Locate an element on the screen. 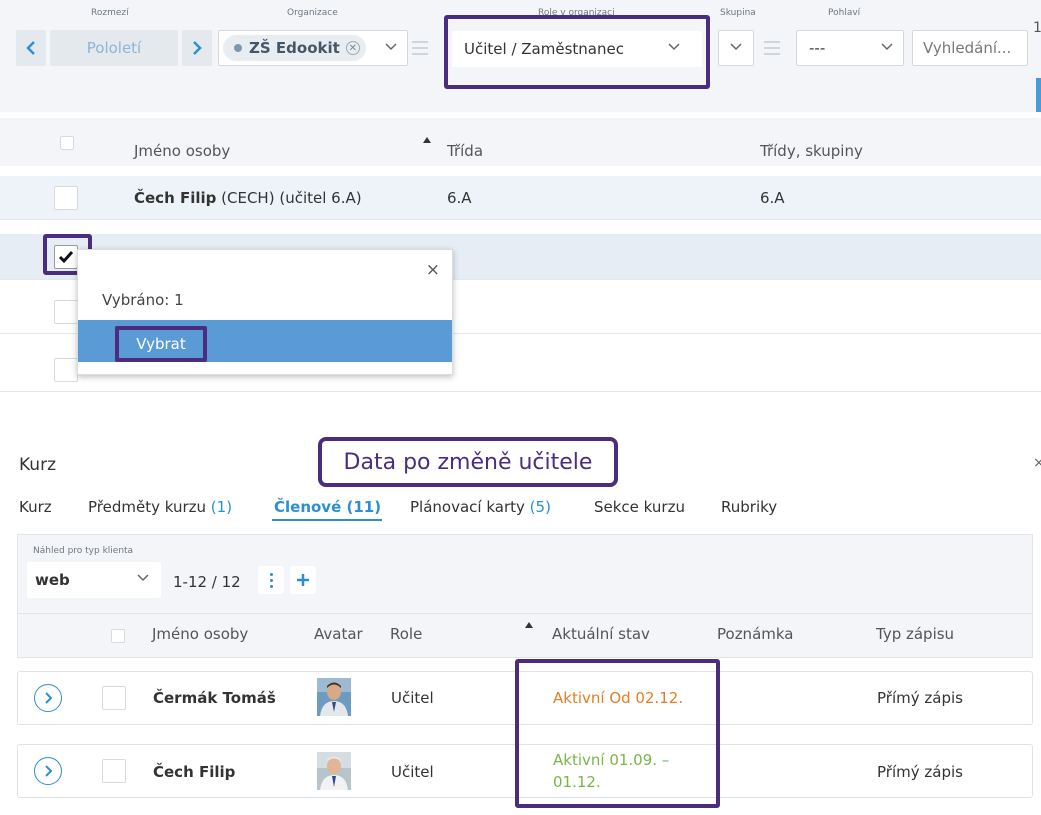 The width and height of the screenshot is (1041, 815). group-label: Skupina is located at coordinates (738, 13).